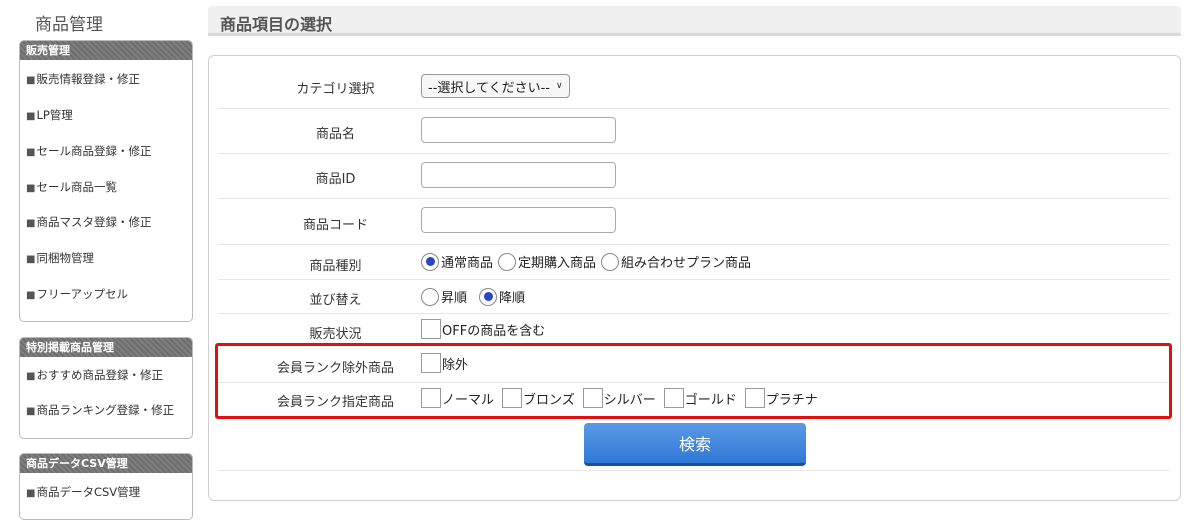  Describe the element at coordinates (77, 294) in the screenshot. I see `sidebar-item-upsell: ■フリーアップセル` at that location.